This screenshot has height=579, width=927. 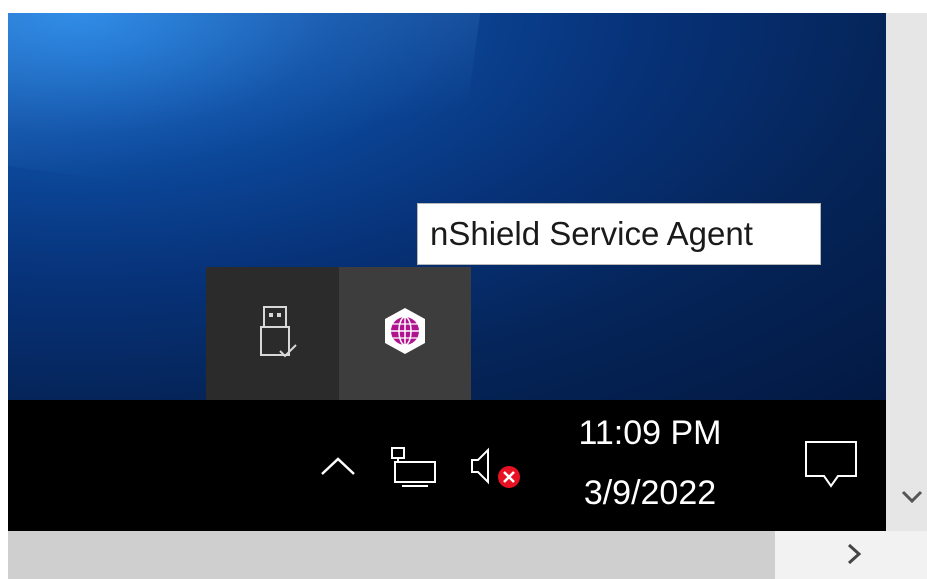 I want to click on bottom-strip, so click(x=391, y=555).